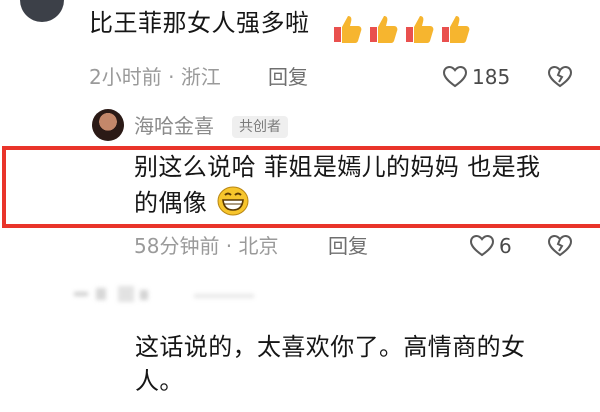 The height and width of the screenshot is (412, 600). Describe the element at coordinates (164, 294) in the screenshot. I see `blurred-username` at that location.